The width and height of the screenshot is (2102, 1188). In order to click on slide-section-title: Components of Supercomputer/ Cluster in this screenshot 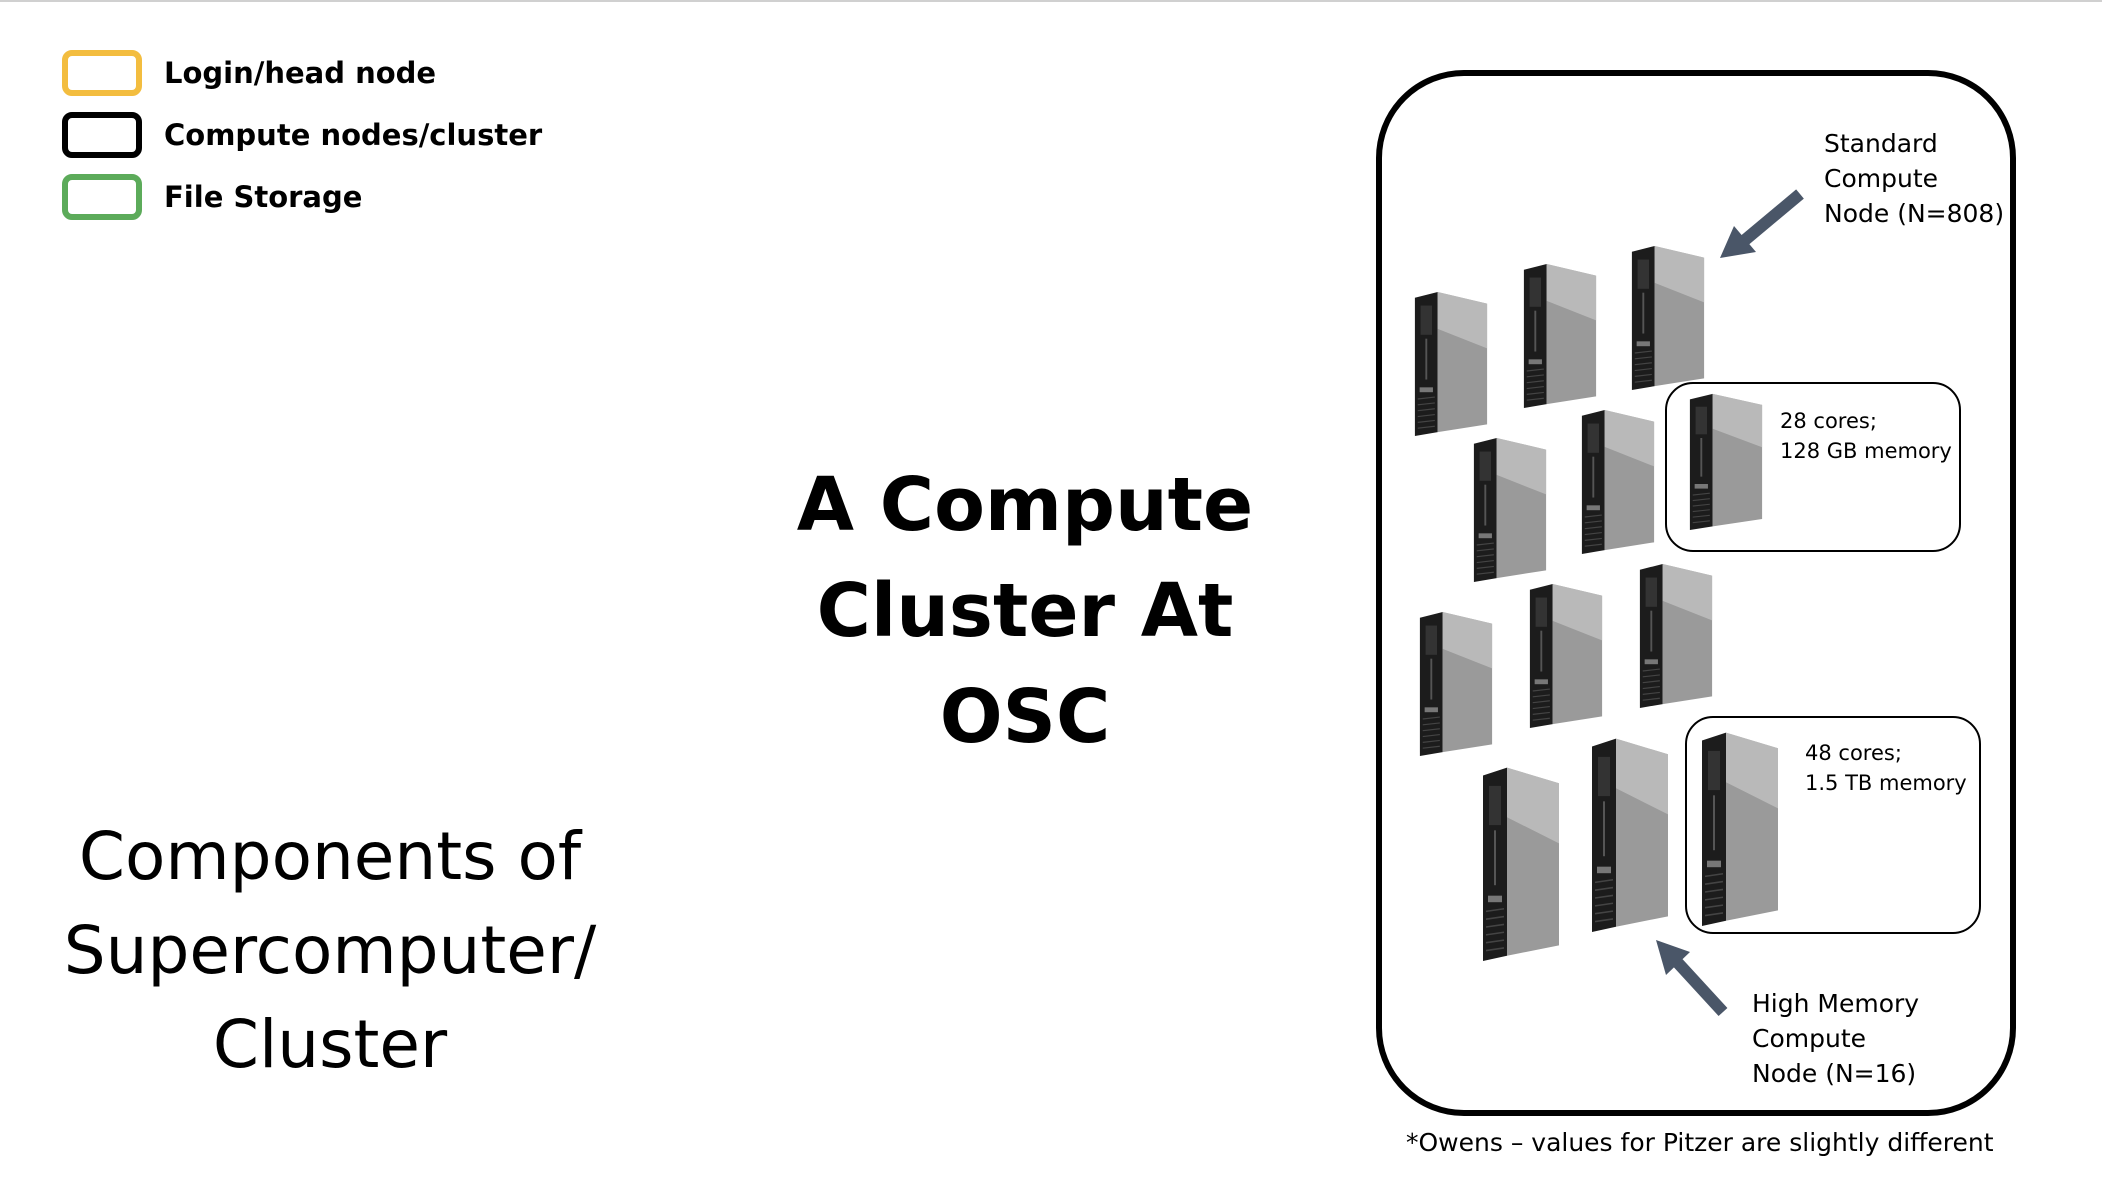, I will do `click(330, 951)`.